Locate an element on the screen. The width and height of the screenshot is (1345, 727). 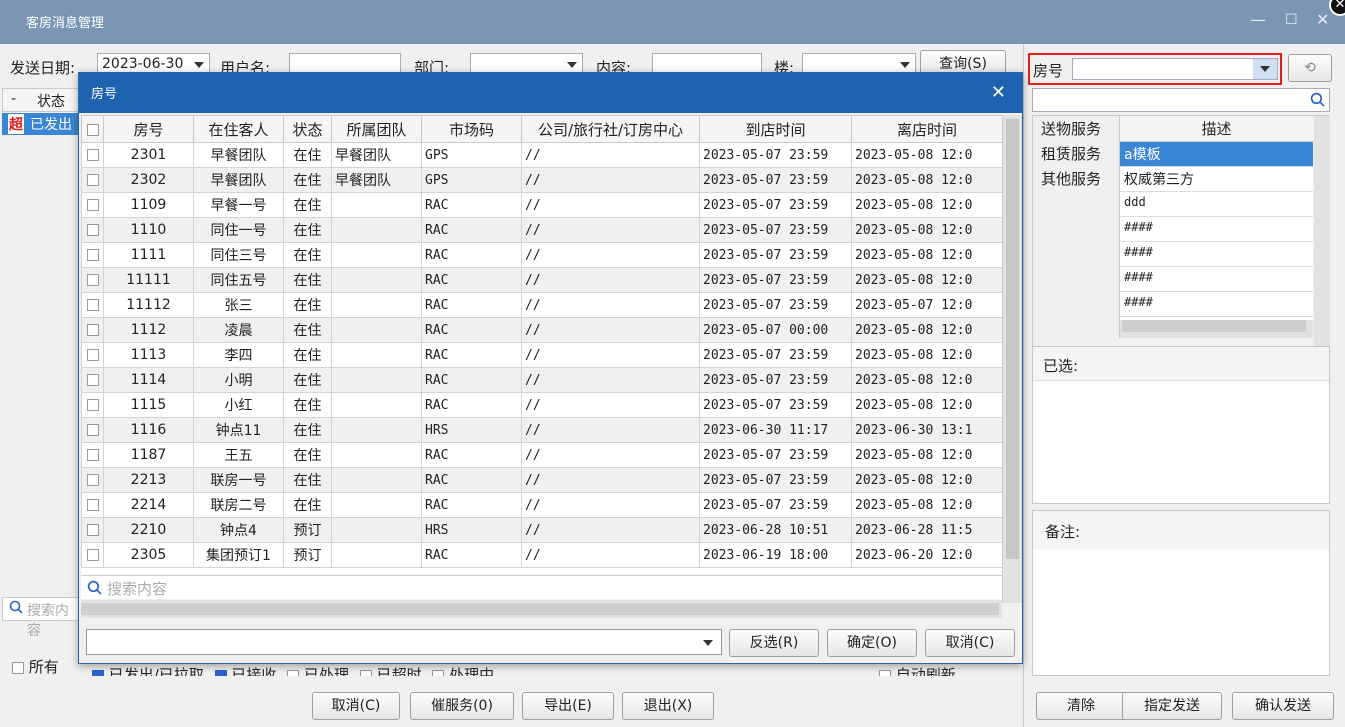
window-close-icon: ✕ is located at coordinates (1322, 19).